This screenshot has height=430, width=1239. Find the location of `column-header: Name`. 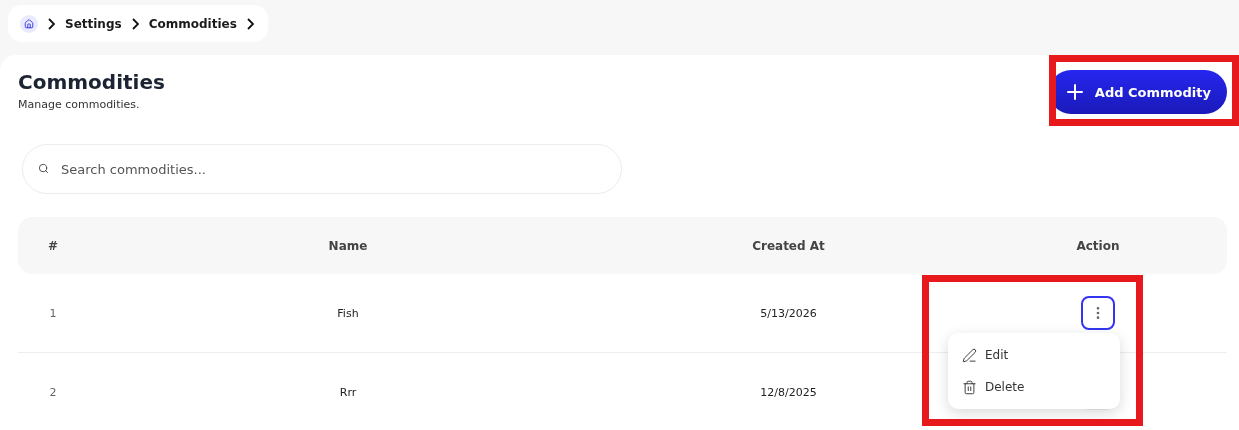

column-header: Name is located at coordinates (348, 245).